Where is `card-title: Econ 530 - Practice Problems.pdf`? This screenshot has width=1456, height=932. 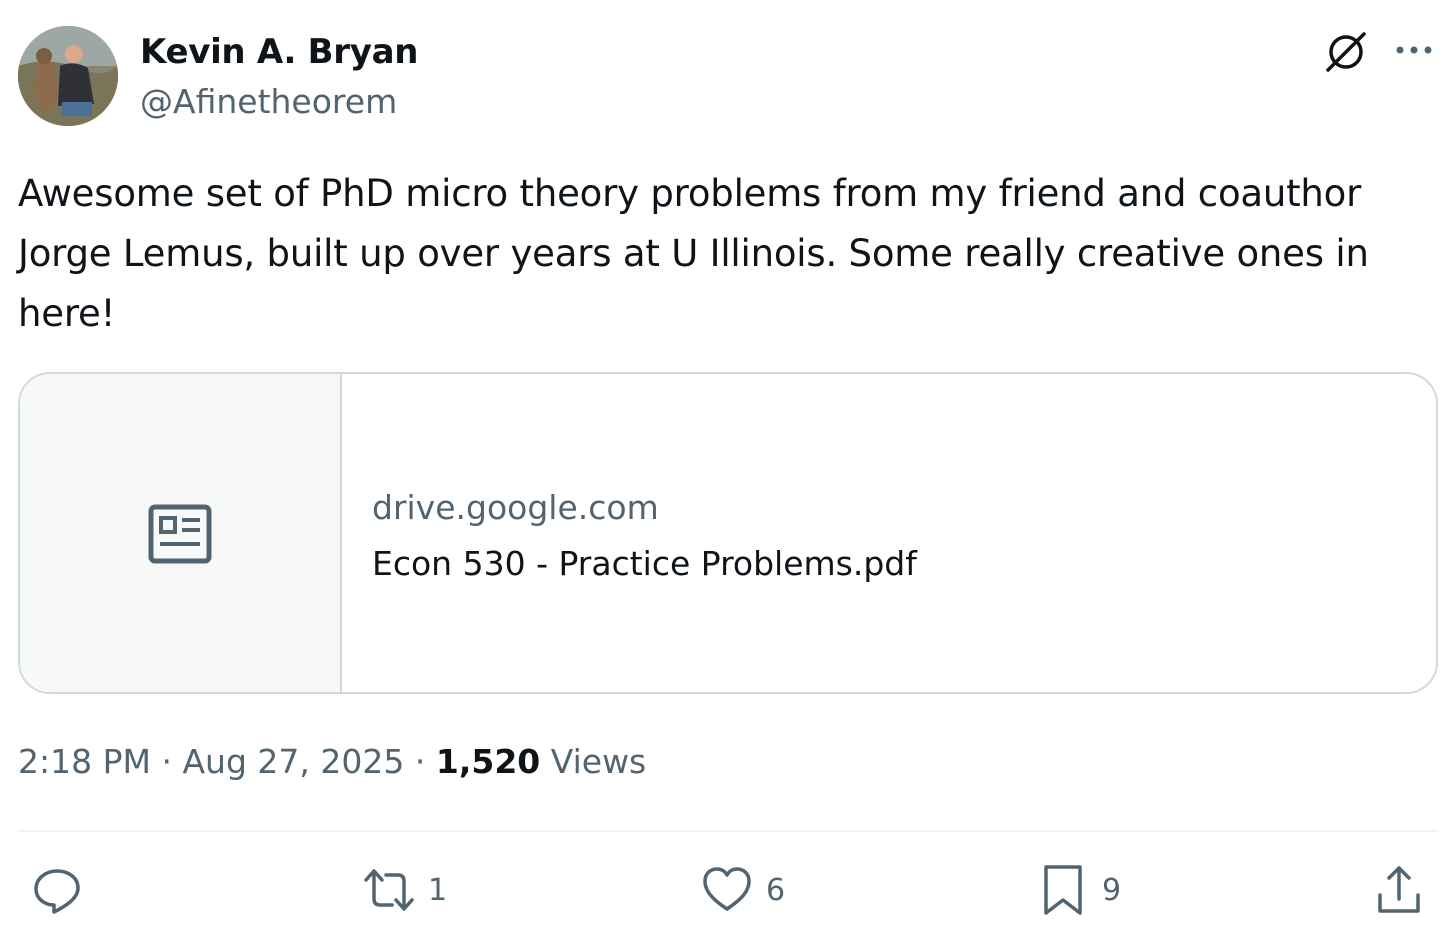
card-title: Econ 530 - Practice Problems.pdf is located at coordinates (644, 563).